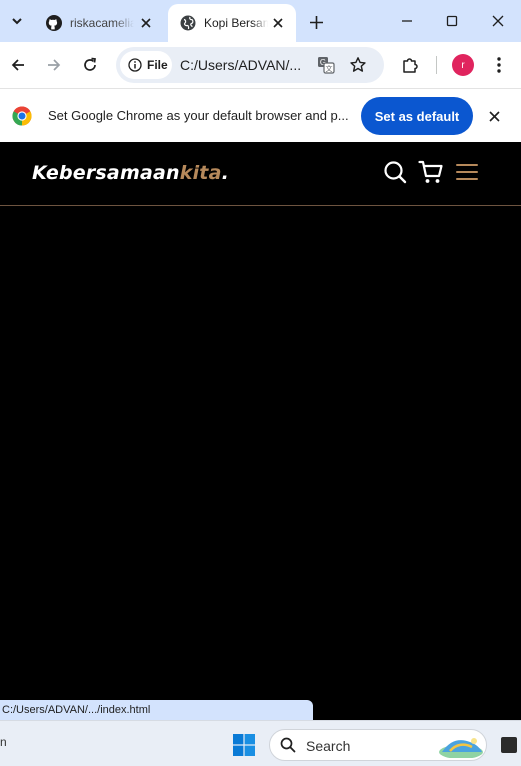 The height and width of the screenshot is (766, 521). Describe the element at coordinates (260, 743) in the screenshot. I see `windows-taskbar: n Search` at that location.